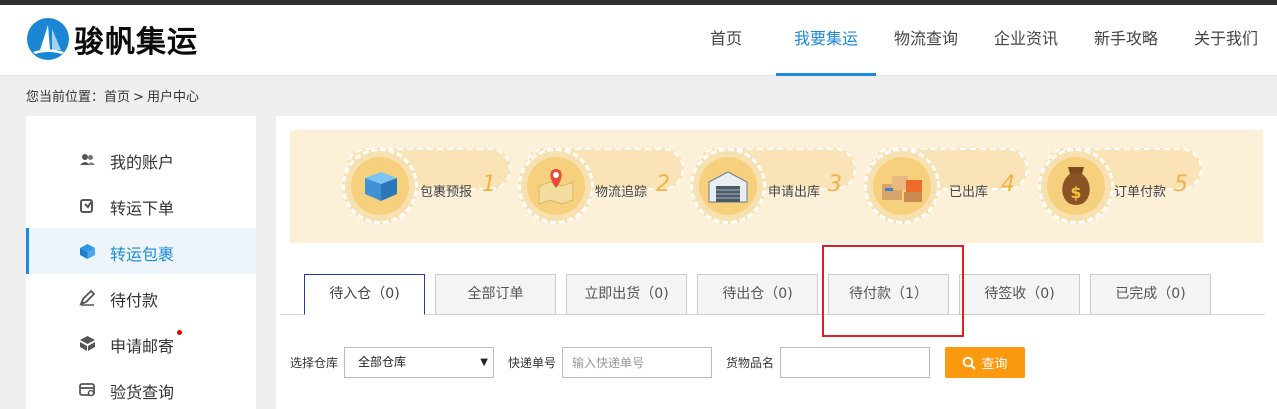 The height and width of the screenshot is (409, 1277). I want to click on breadcrumb-home-link: 首页, so click(117, 95).